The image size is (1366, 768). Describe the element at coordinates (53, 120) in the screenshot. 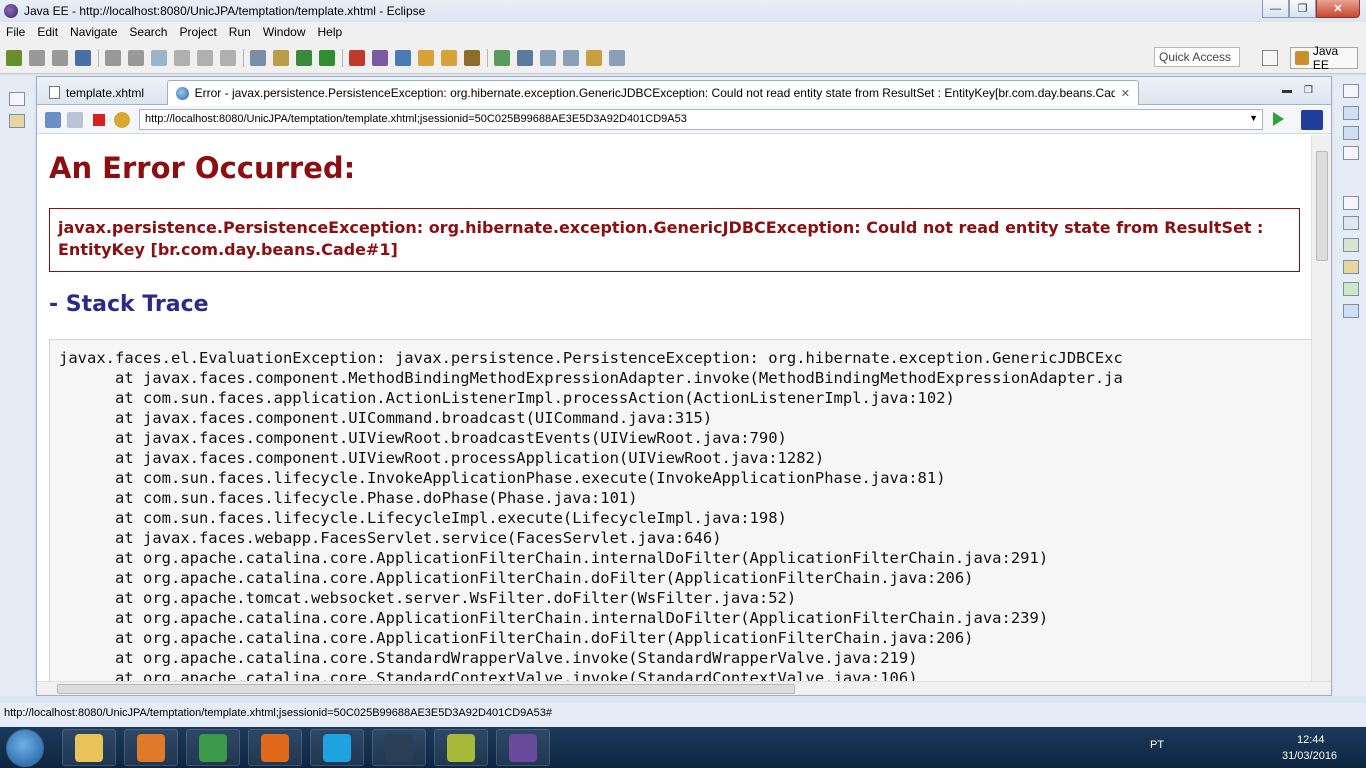

I see `back-icon` at that location.